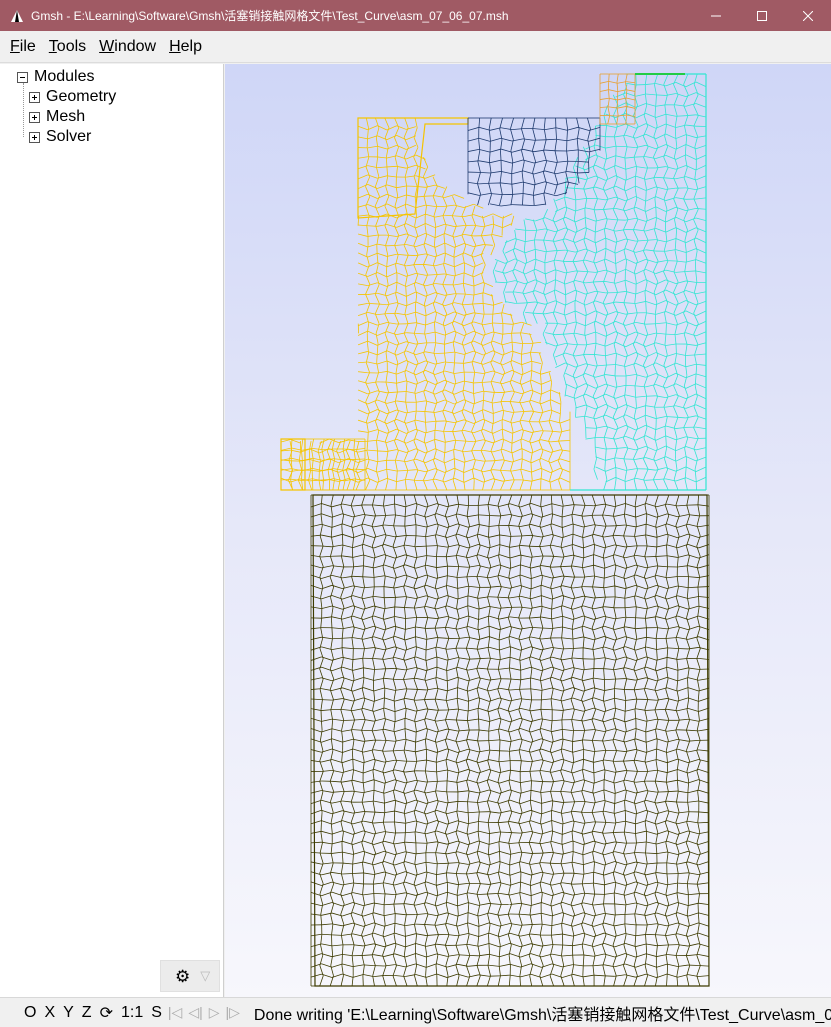  Describe the element at coordinates (23, 47) in the screenshot. I see `menu-file: File` at that location.